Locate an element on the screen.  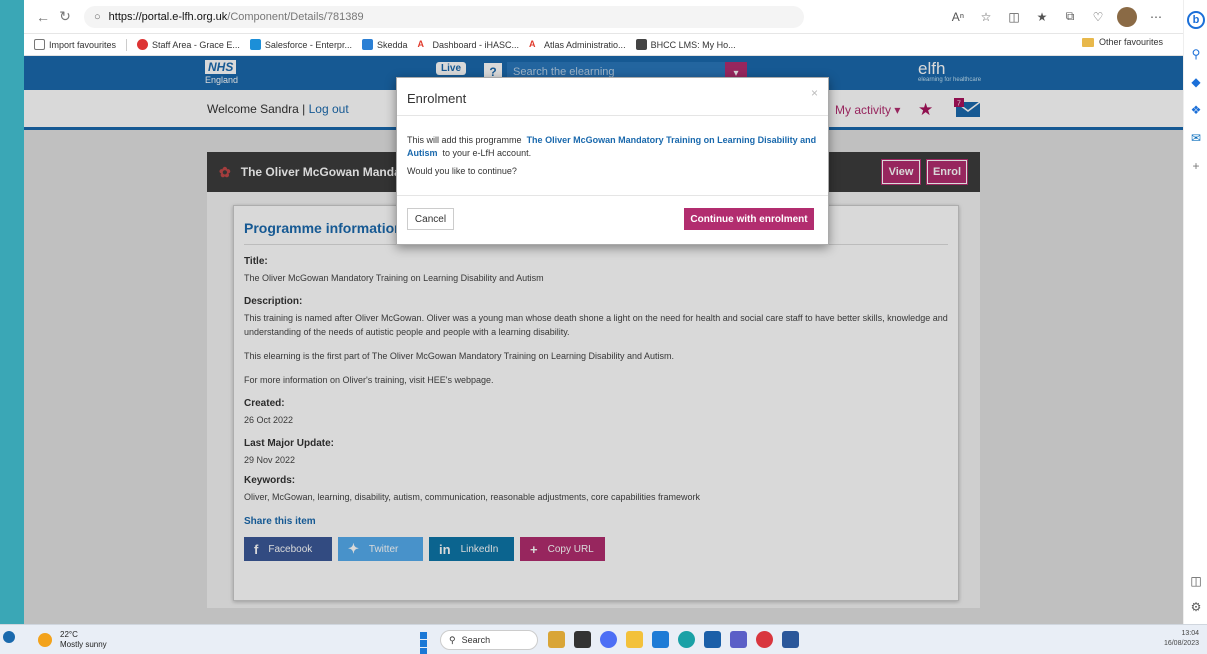
message-prefix: This will add this programme is located at coordinates (464, 140).